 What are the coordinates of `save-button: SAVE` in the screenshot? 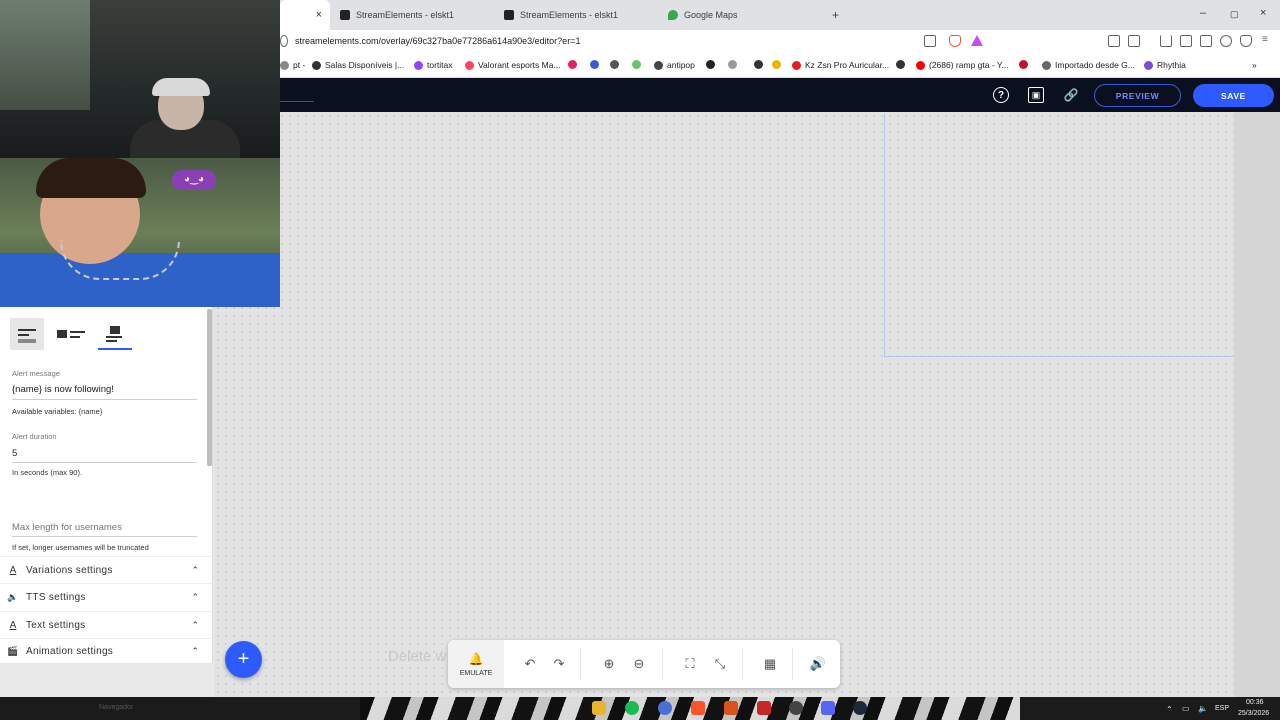 It's located at (1233, 95).